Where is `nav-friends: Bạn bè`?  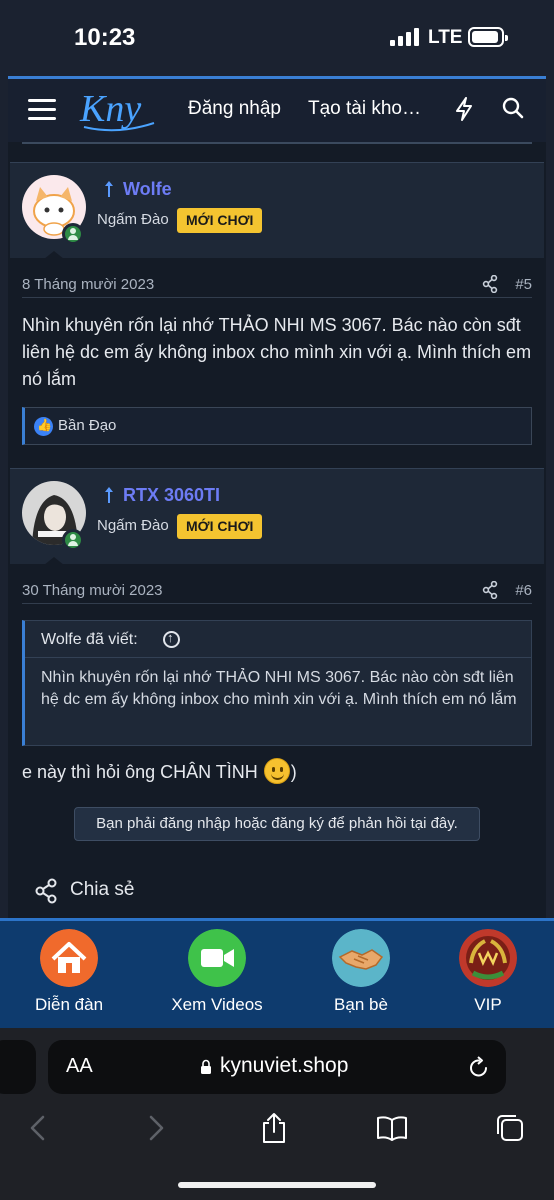
nav-friends: Bạn bè is located at coordinates (361, 976).